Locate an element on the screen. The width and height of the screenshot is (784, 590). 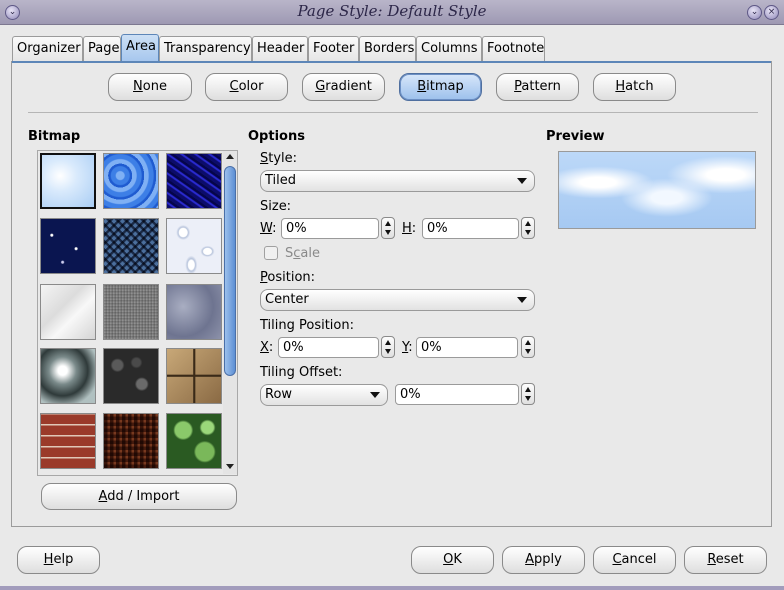
width-label: W: is located at coordinates (268, 228).